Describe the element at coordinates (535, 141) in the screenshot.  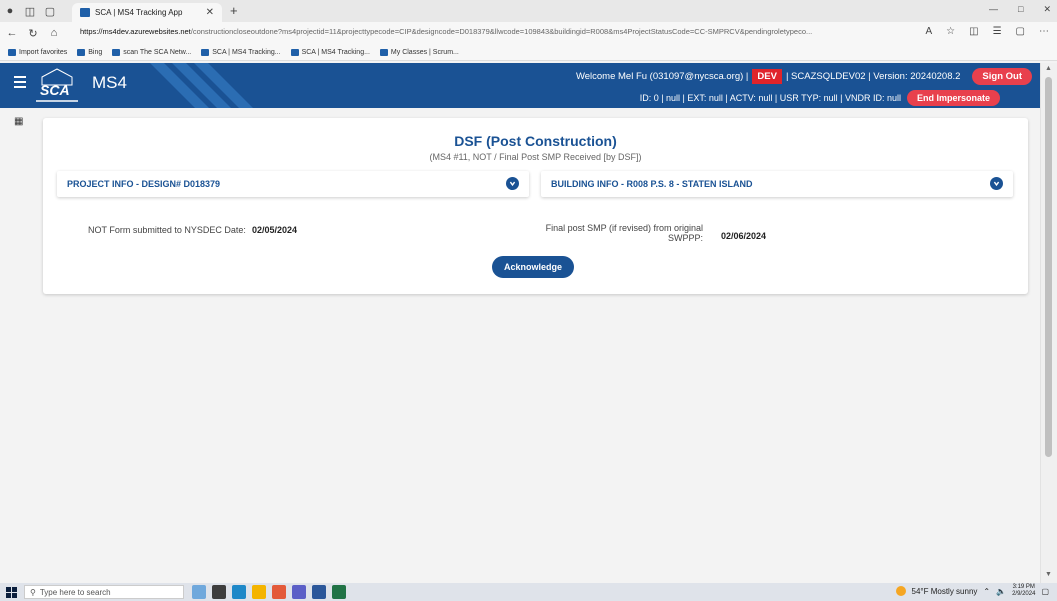
I see `page-title: DSF (Post Construction)` at that location.